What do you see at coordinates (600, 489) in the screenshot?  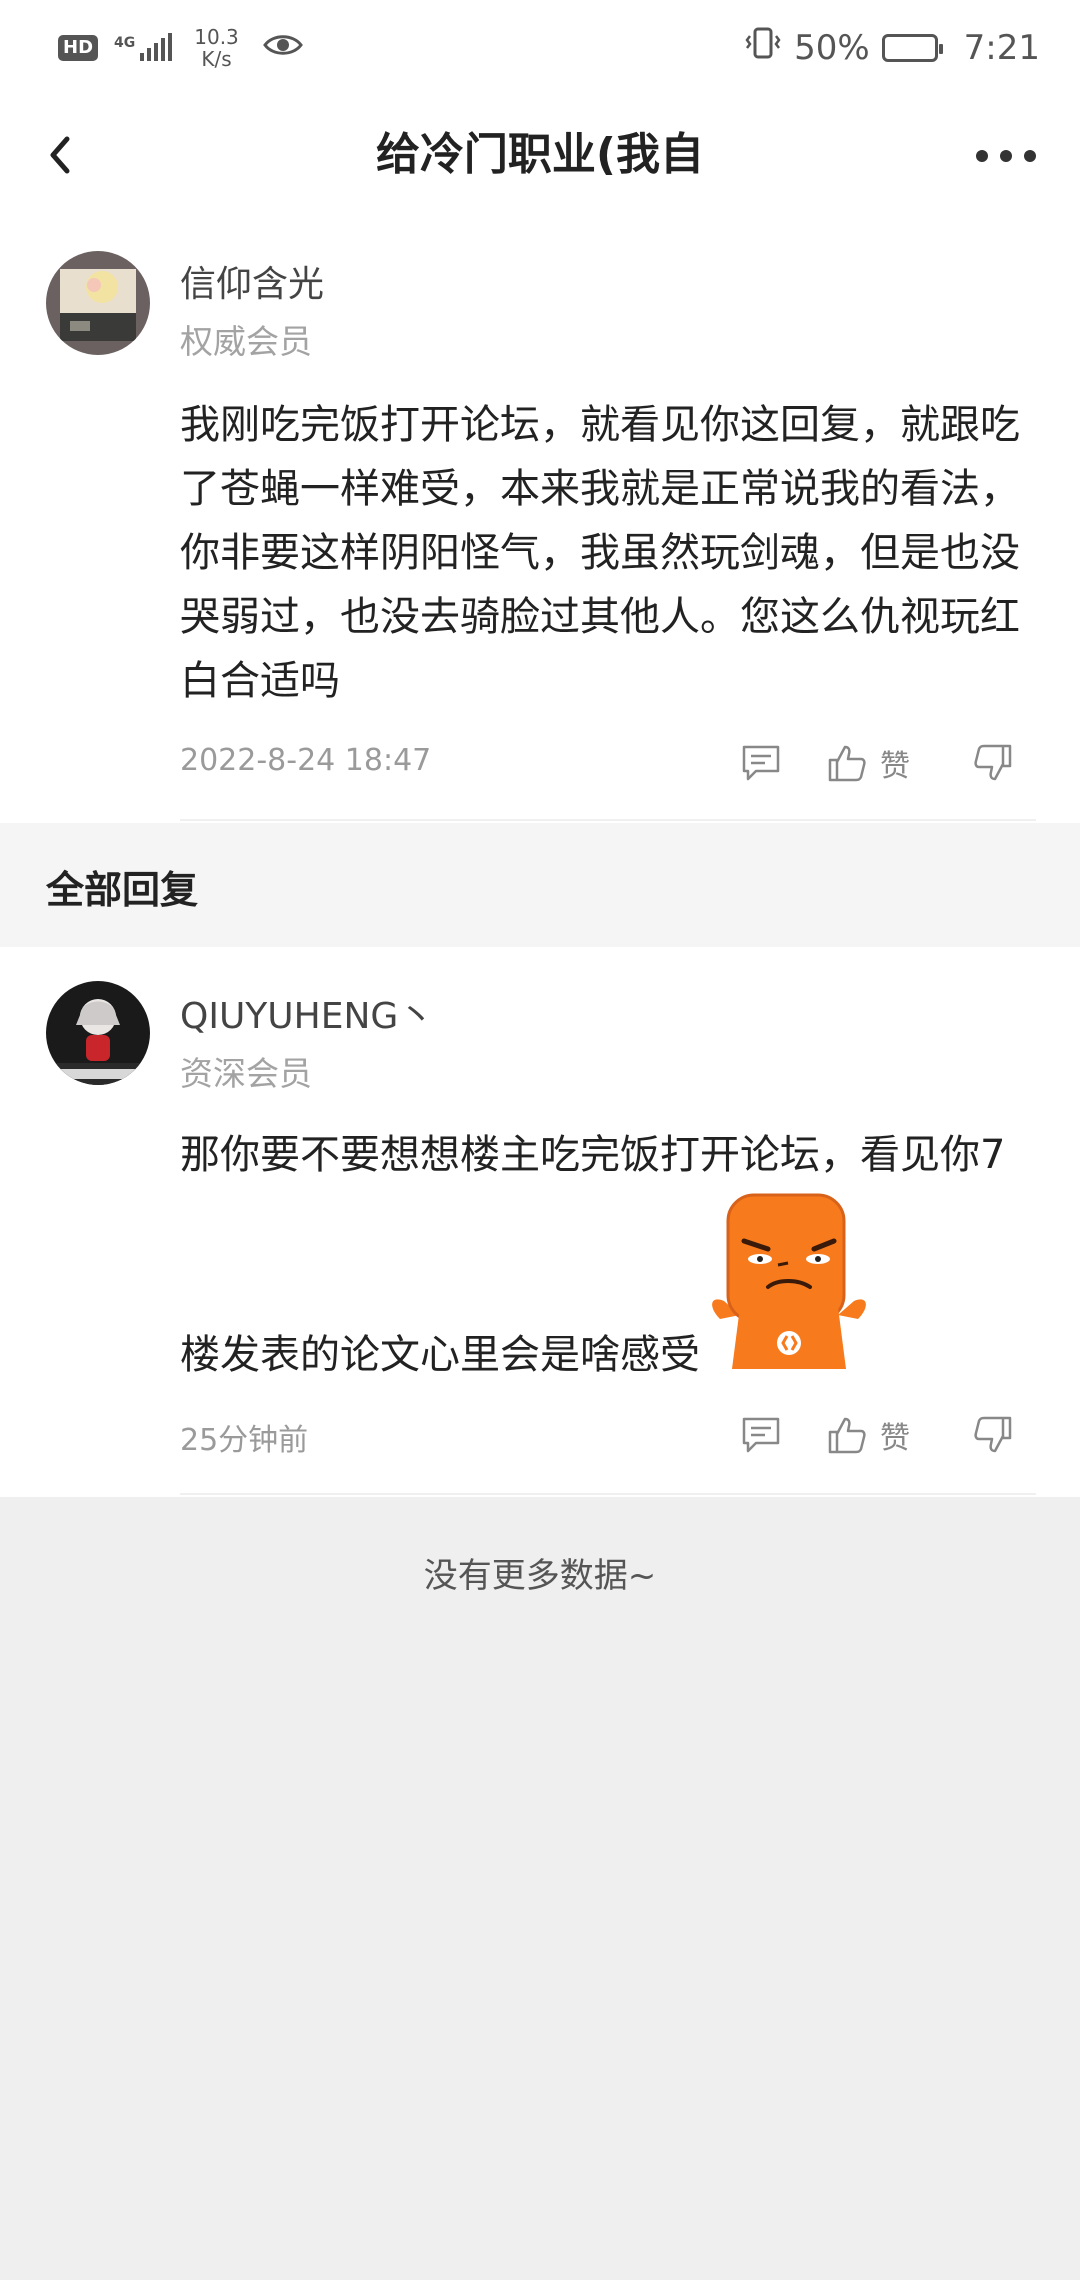 I see `content-line: 了苍蝇一样难受，本来我就是正常说我的看法，` at bounding box center [600, 489].